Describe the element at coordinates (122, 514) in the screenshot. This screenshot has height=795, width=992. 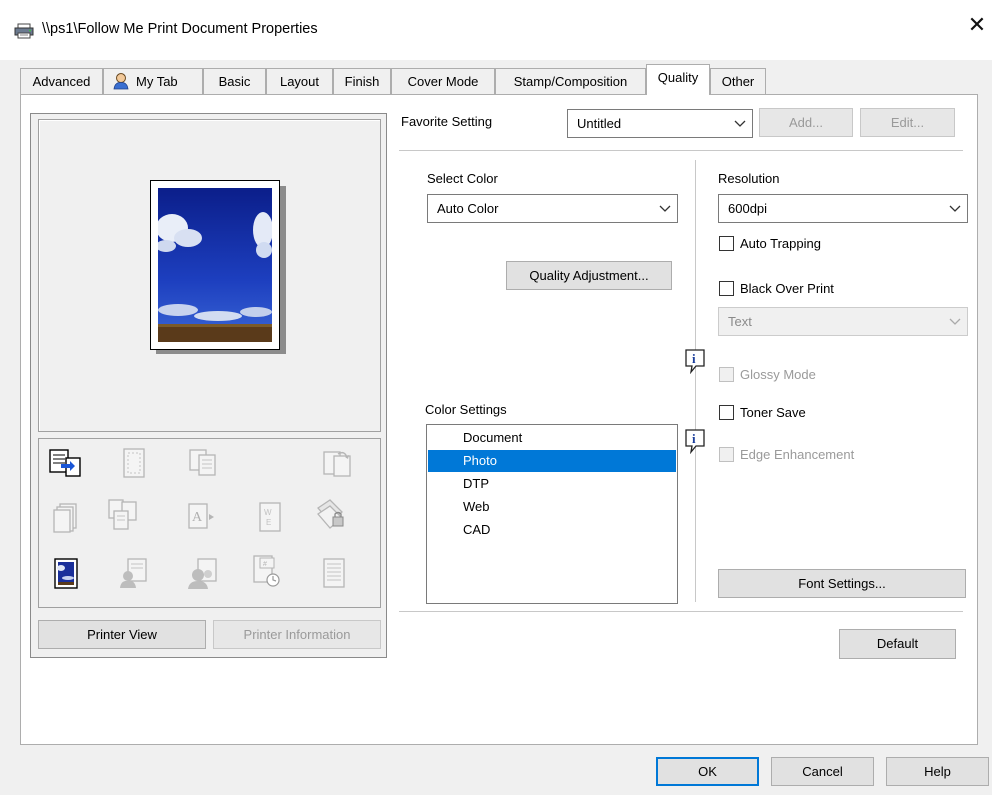
I see `collate-icon` at that location.